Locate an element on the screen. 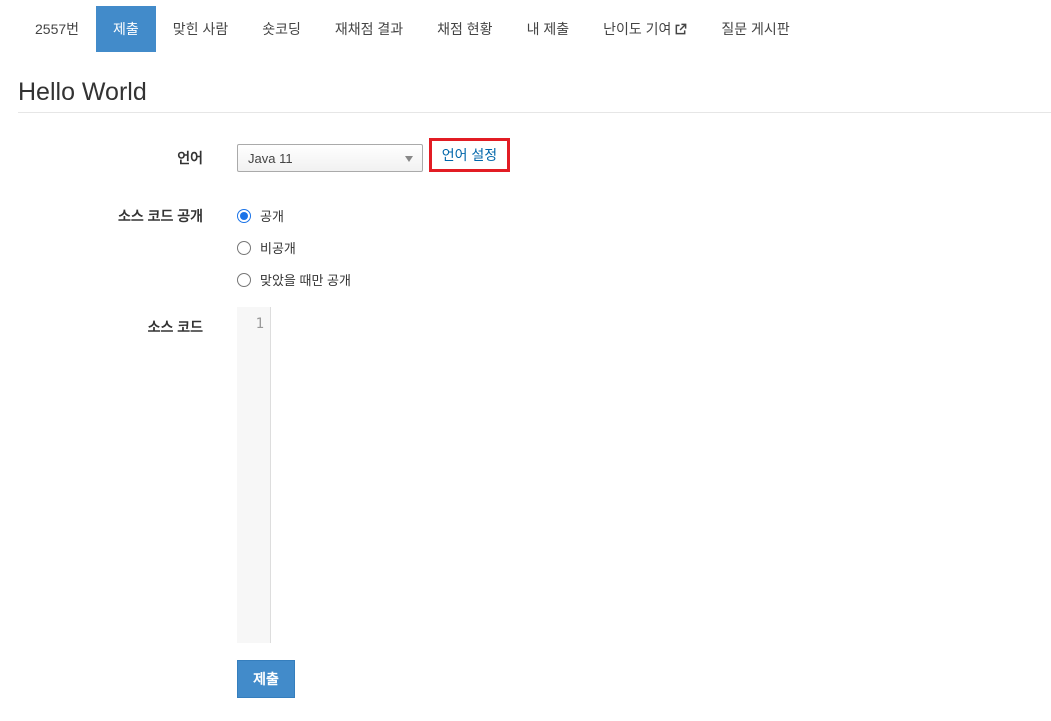 The height and width of the screenshot is (721, 1051). tab-label: 질문 게시판 is located at coordinates (755, 29).